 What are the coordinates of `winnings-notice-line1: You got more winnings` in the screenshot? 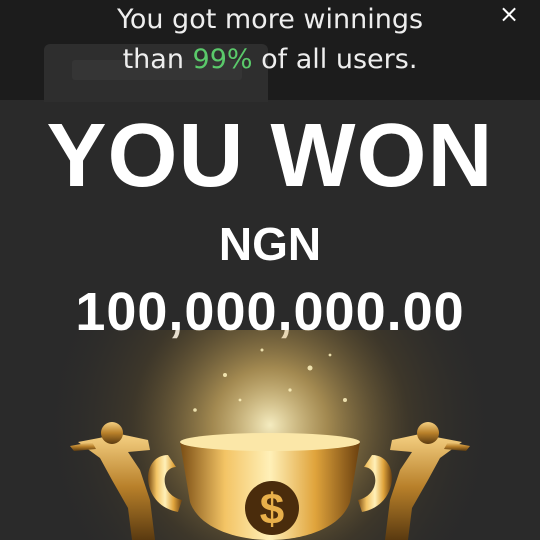 It's located at (270, 19).